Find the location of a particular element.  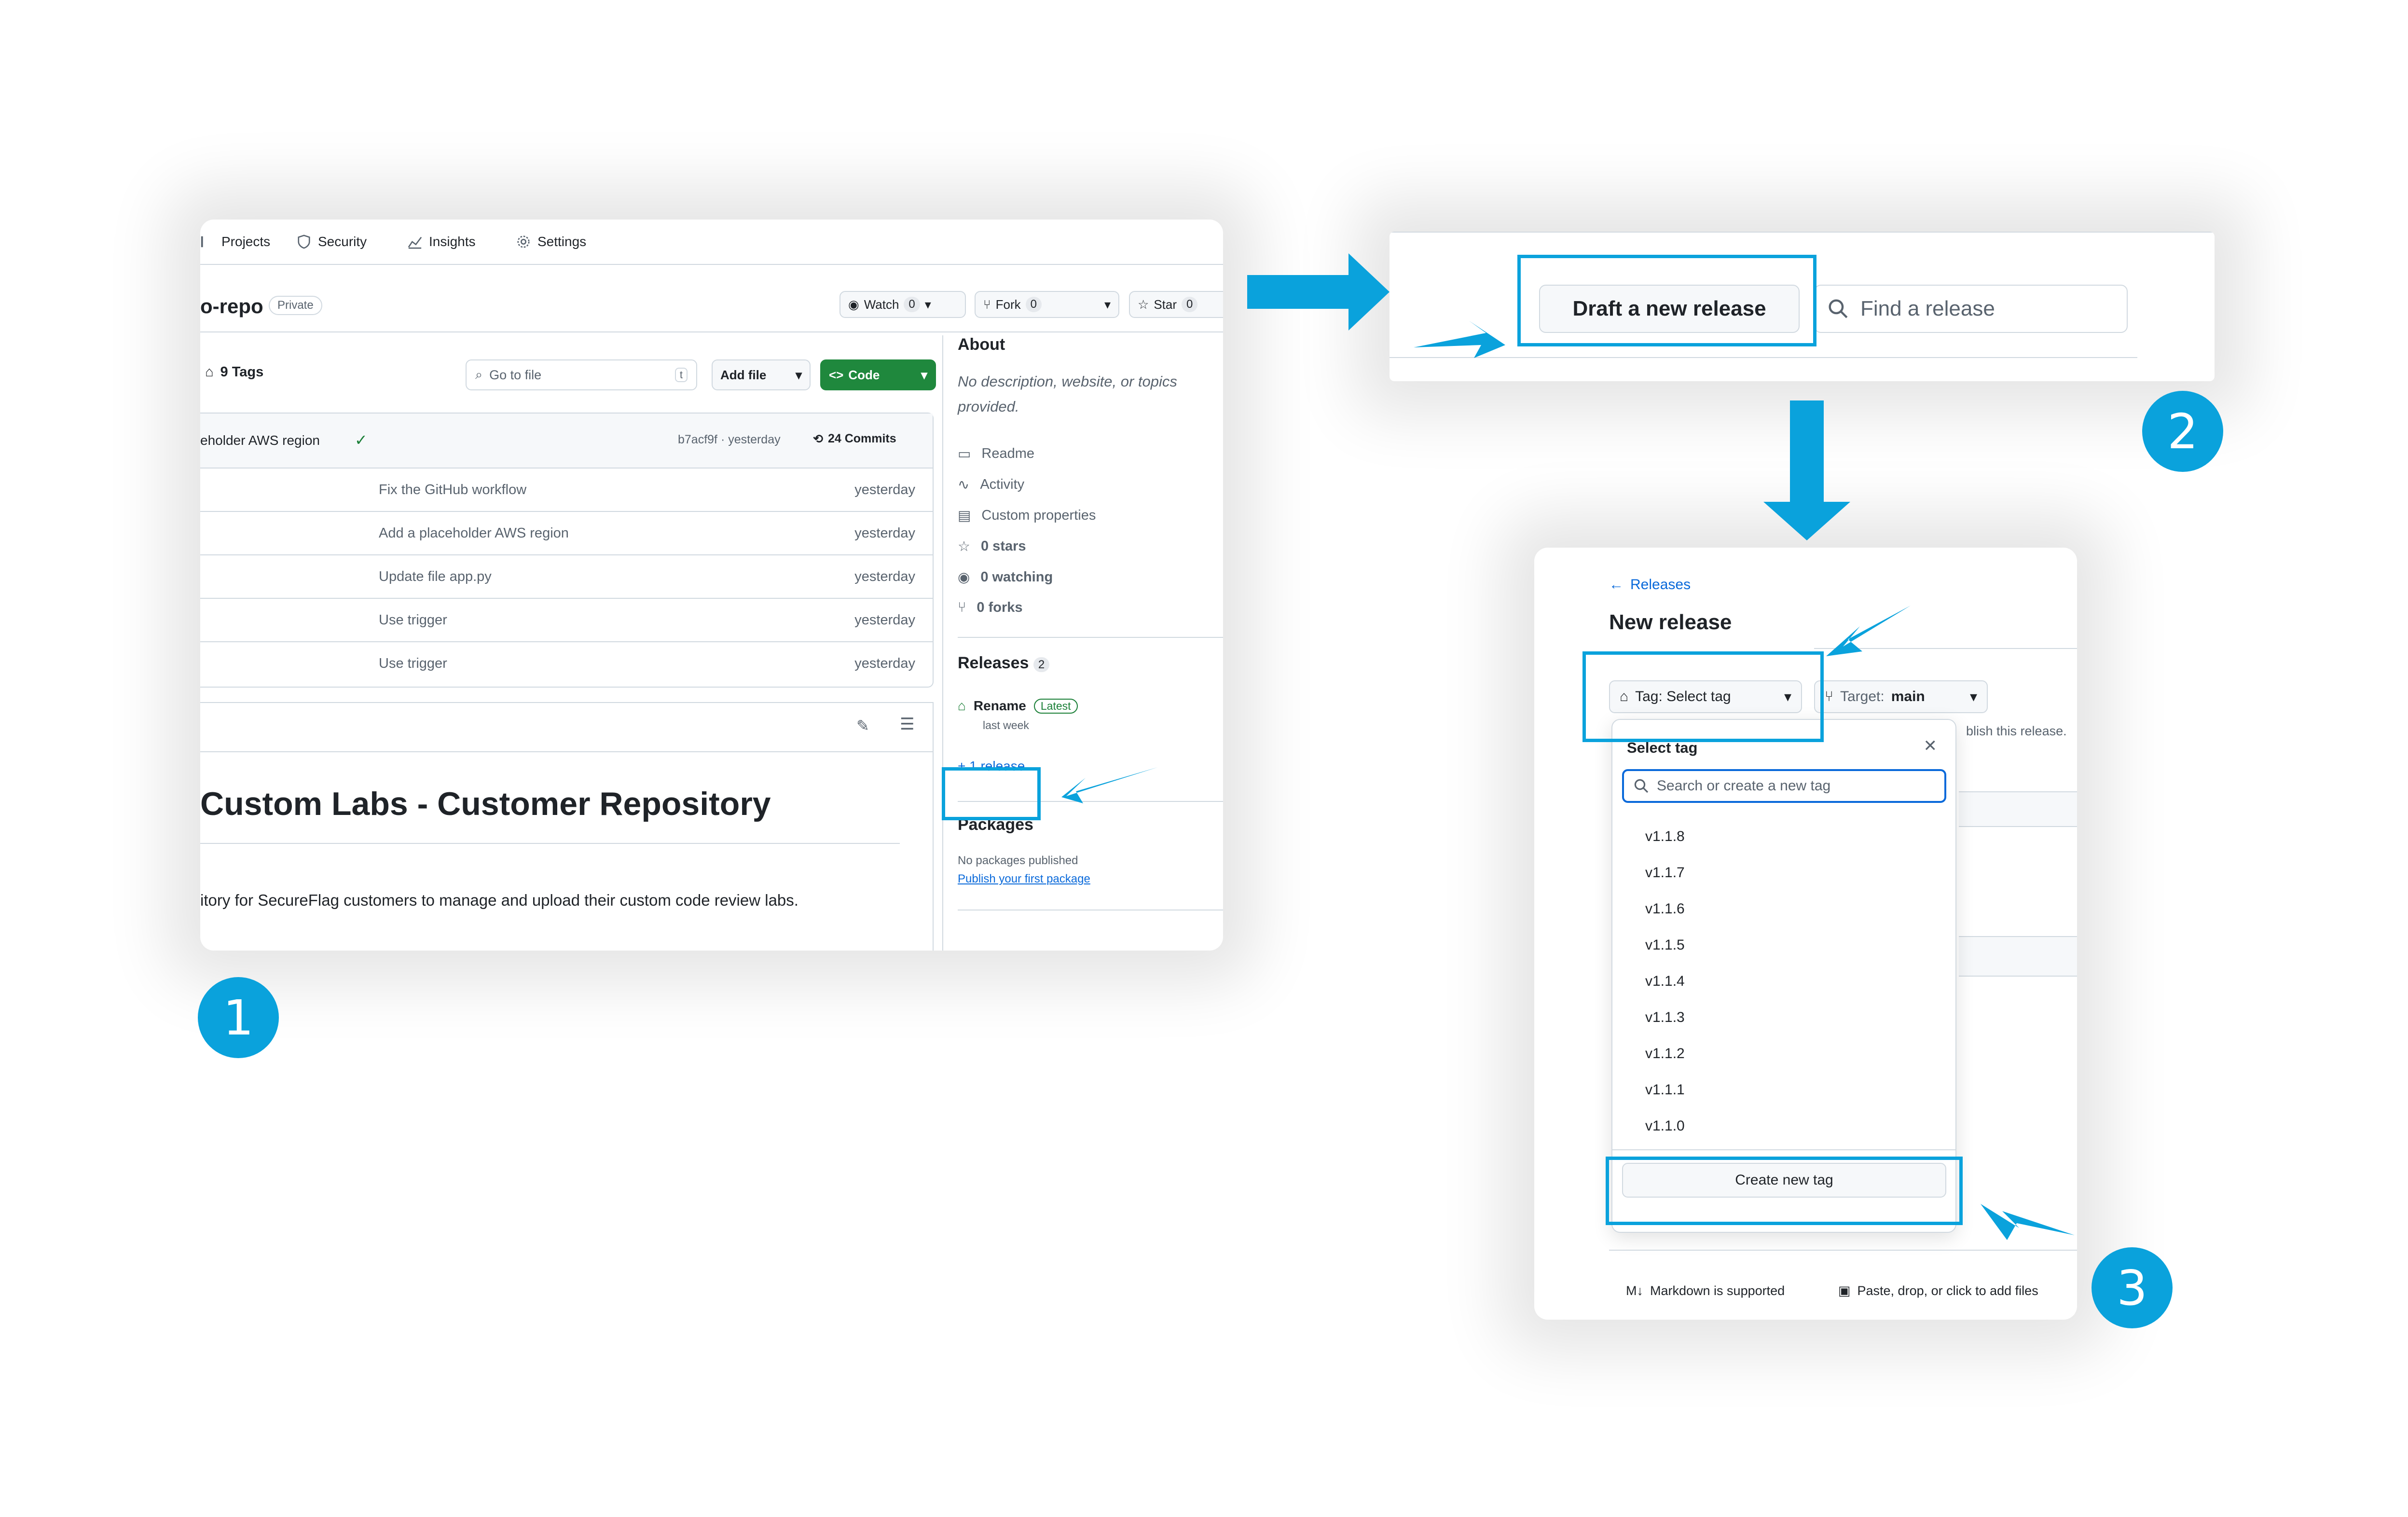

arrow-right-large is located at coordinates (1318, 292).